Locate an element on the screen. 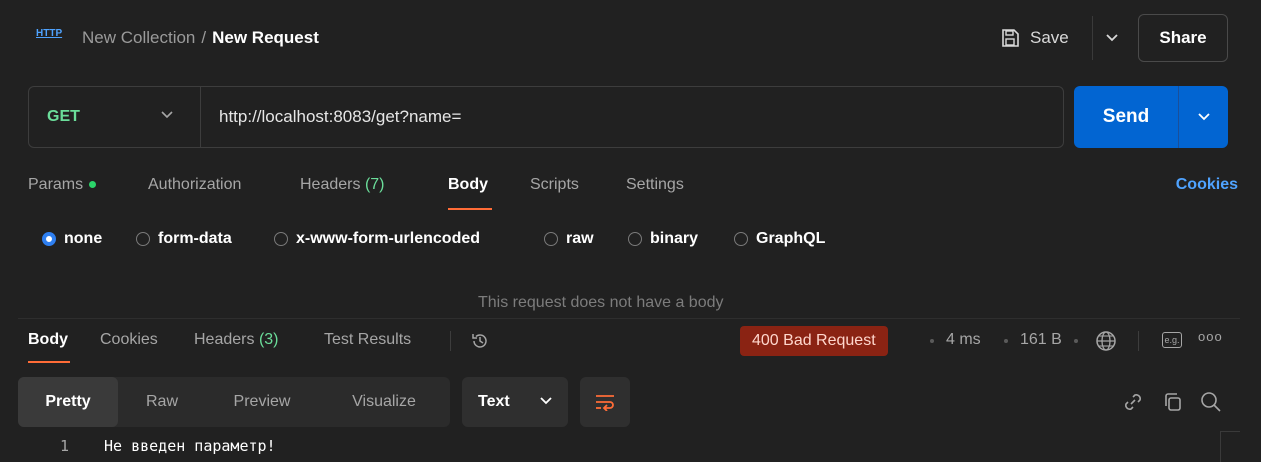 The width and height of the screenshot is (1261, 462). format-tab-visualize: Visualize is located at coordinates (384, 402).